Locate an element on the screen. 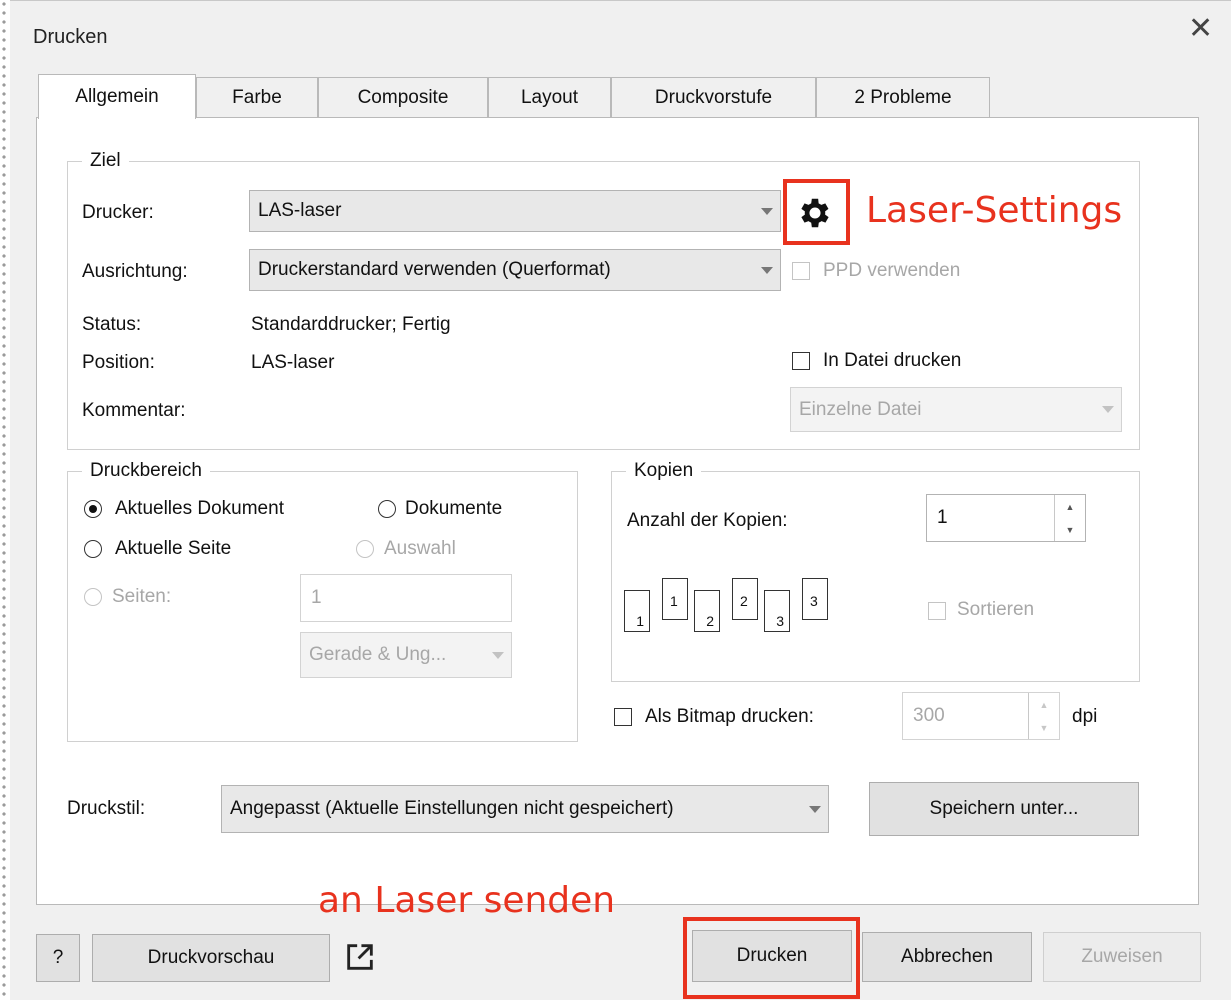 The image size is (1231, 1000). status-label: Status: is located at coordinates (112, 324).